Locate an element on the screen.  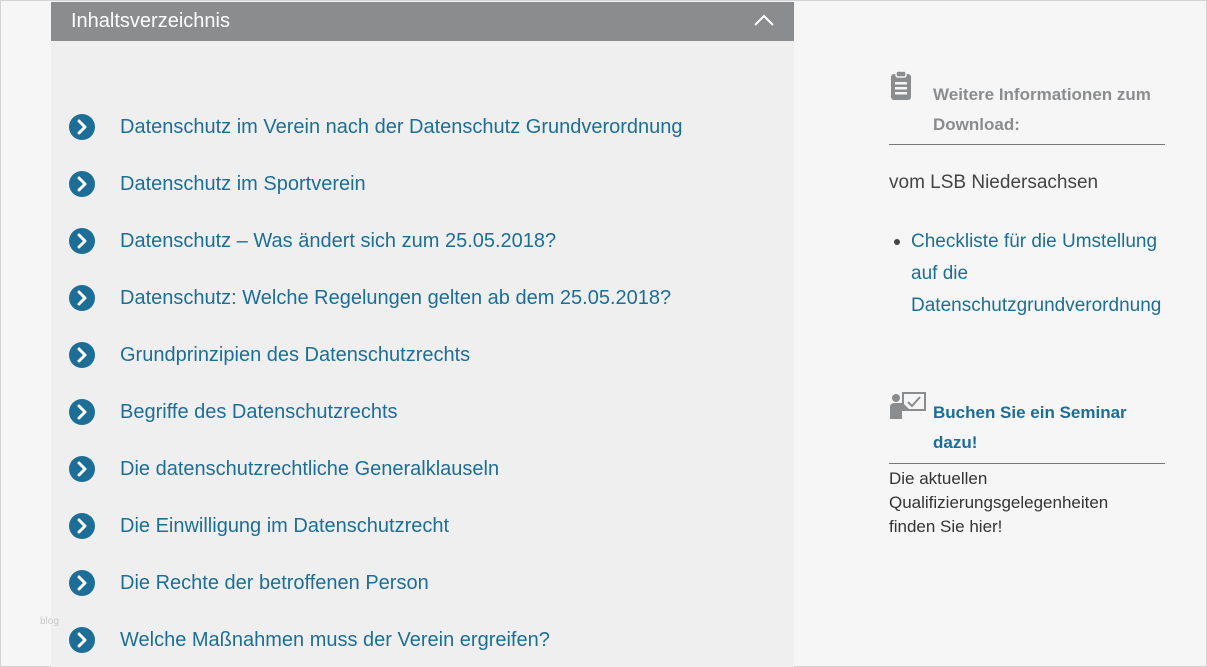
watermark: blog is located at coordinates (49, 621).